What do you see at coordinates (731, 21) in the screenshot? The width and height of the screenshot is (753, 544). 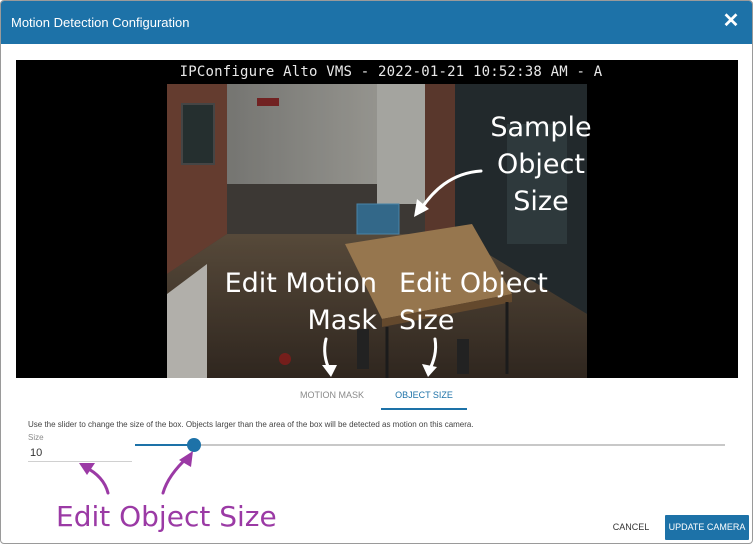 I see `close-icon: ✕` at bounding box center [731, 21].